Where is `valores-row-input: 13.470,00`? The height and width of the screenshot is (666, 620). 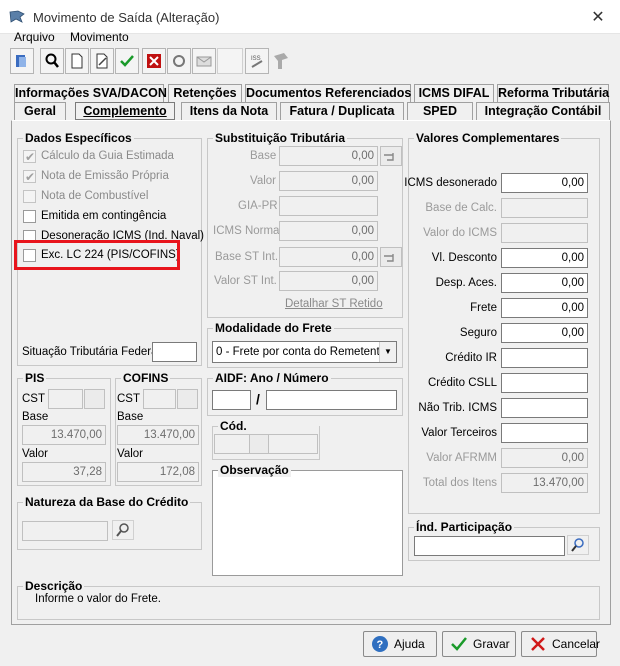
valores-row-input: 13.470,00 is located at coordinates (544, 483).